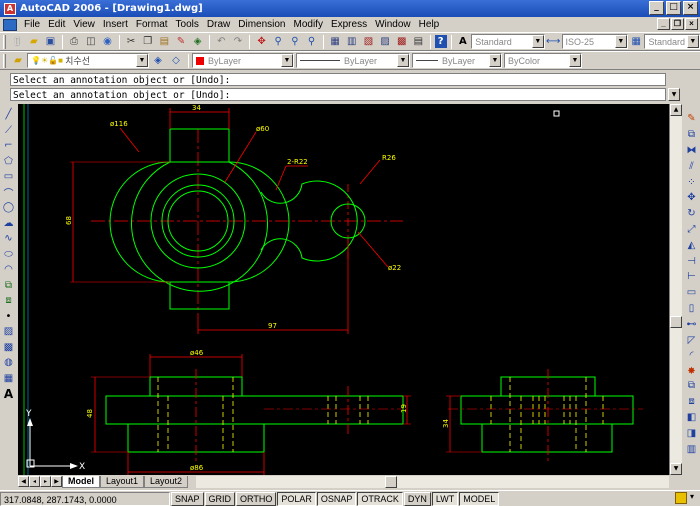  What do you see at coordinates (691, 135) in the screenshot?
I see `copy-object-icon: ⧉` at bounding box center [691, 135].